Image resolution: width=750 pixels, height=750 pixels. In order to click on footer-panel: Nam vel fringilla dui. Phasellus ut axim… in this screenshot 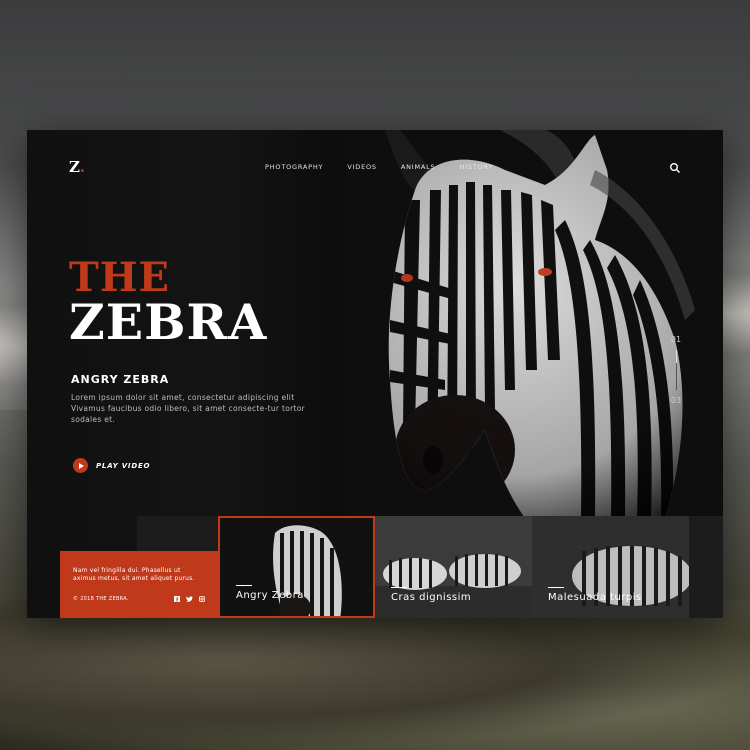, I will do `click(139, 584)`.